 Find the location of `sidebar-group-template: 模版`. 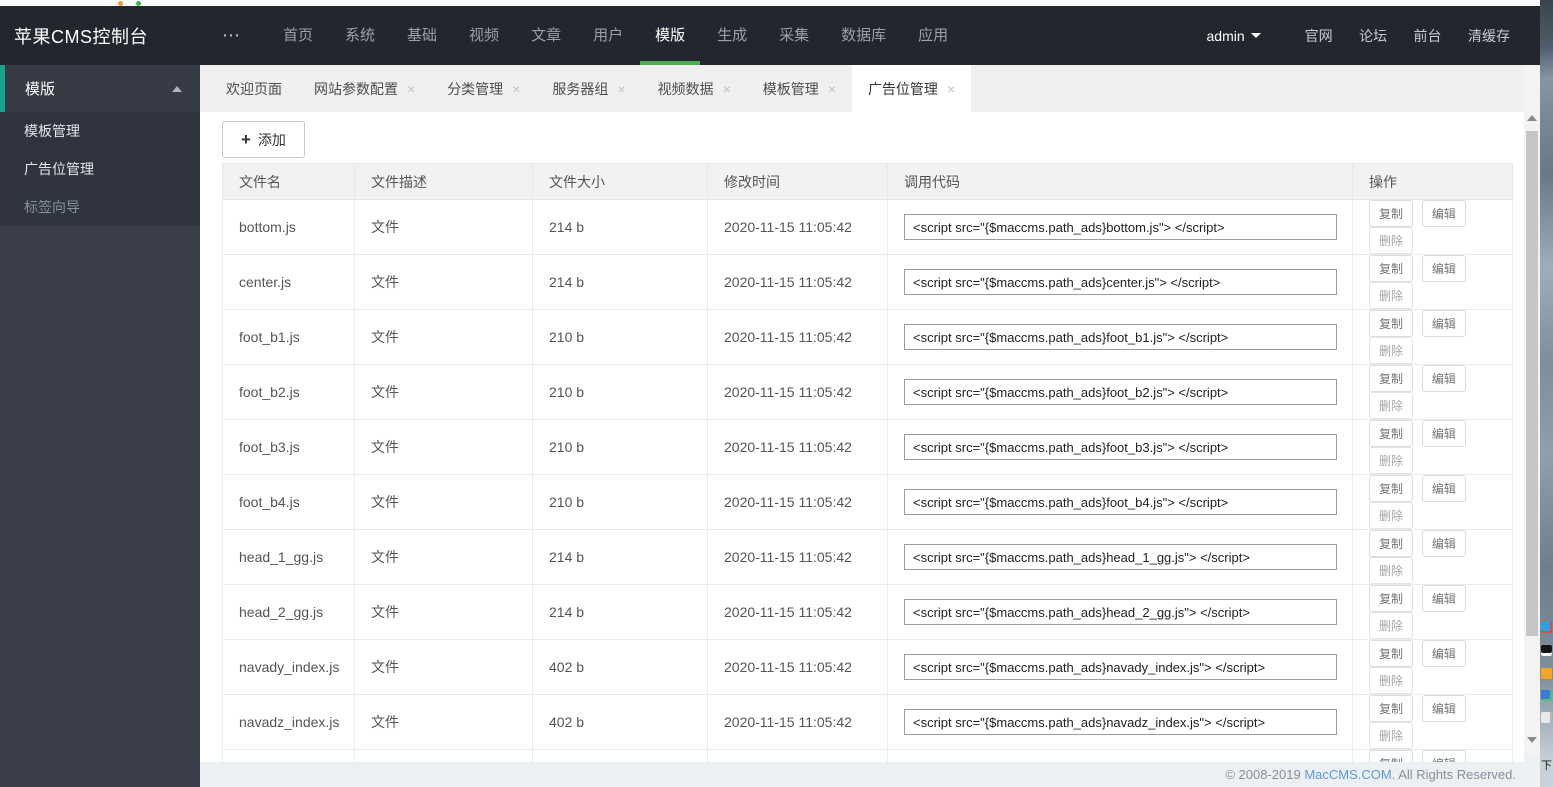

sidebar-group-template: 模版 is located at coordinates (100, 88).